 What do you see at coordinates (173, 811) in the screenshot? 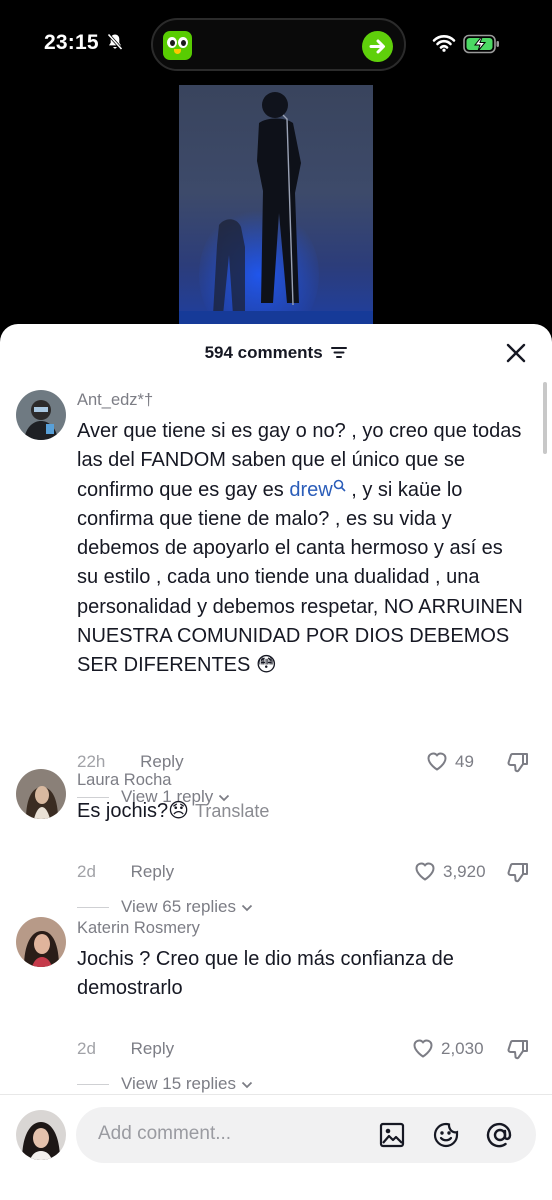
I see `comment-text: Es jochis?😞 Translate` at bounding box center [173, 811].